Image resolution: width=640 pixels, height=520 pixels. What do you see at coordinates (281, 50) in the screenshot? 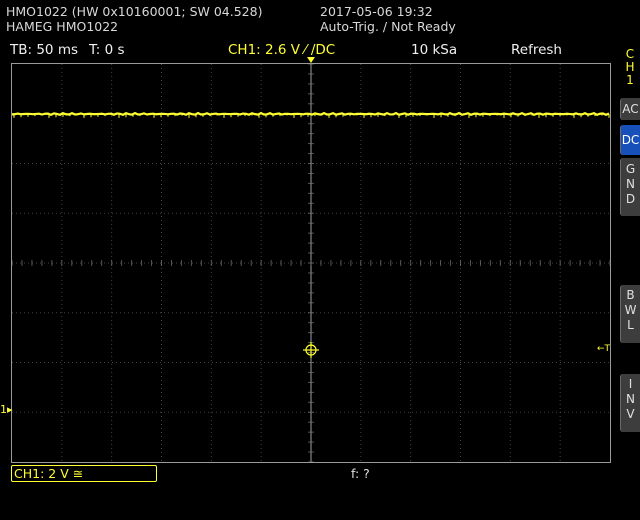
I see `channel-trigger-readout: CH1: 2.6 V ⁄ /DC` at bounding box center [281, 50].